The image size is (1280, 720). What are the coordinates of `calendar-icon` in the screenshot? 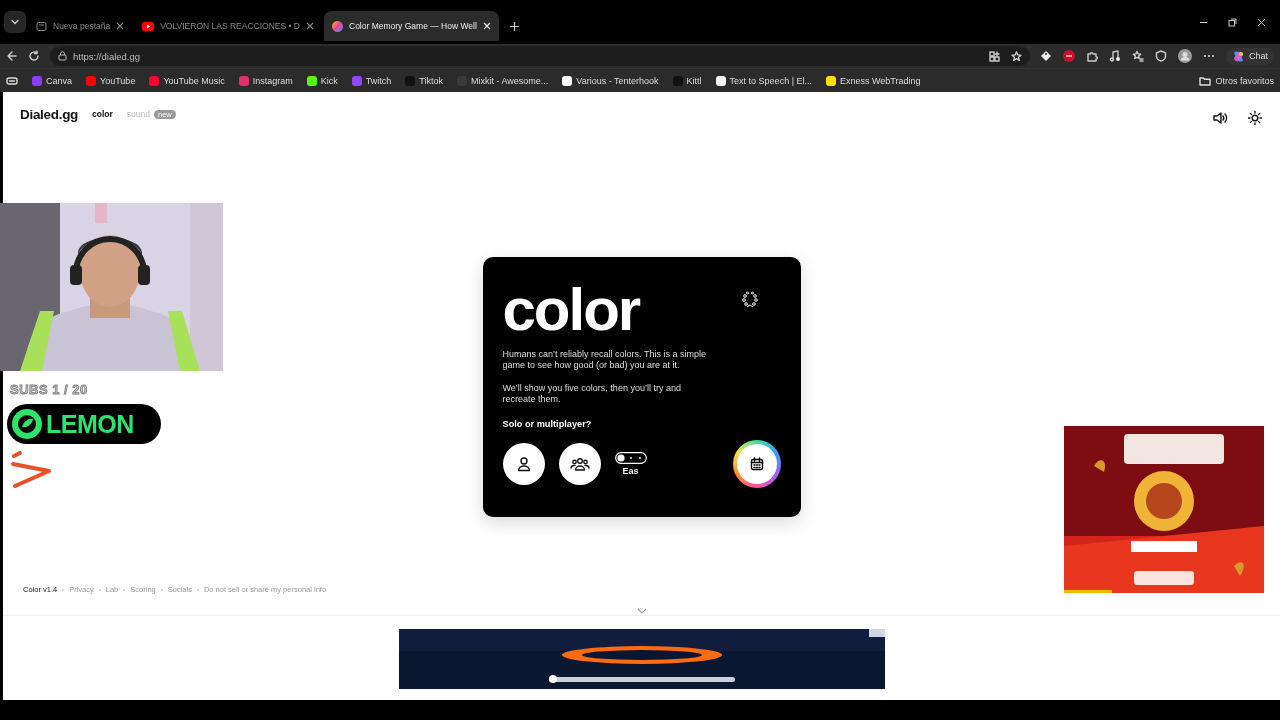 It's located at (756, 464).